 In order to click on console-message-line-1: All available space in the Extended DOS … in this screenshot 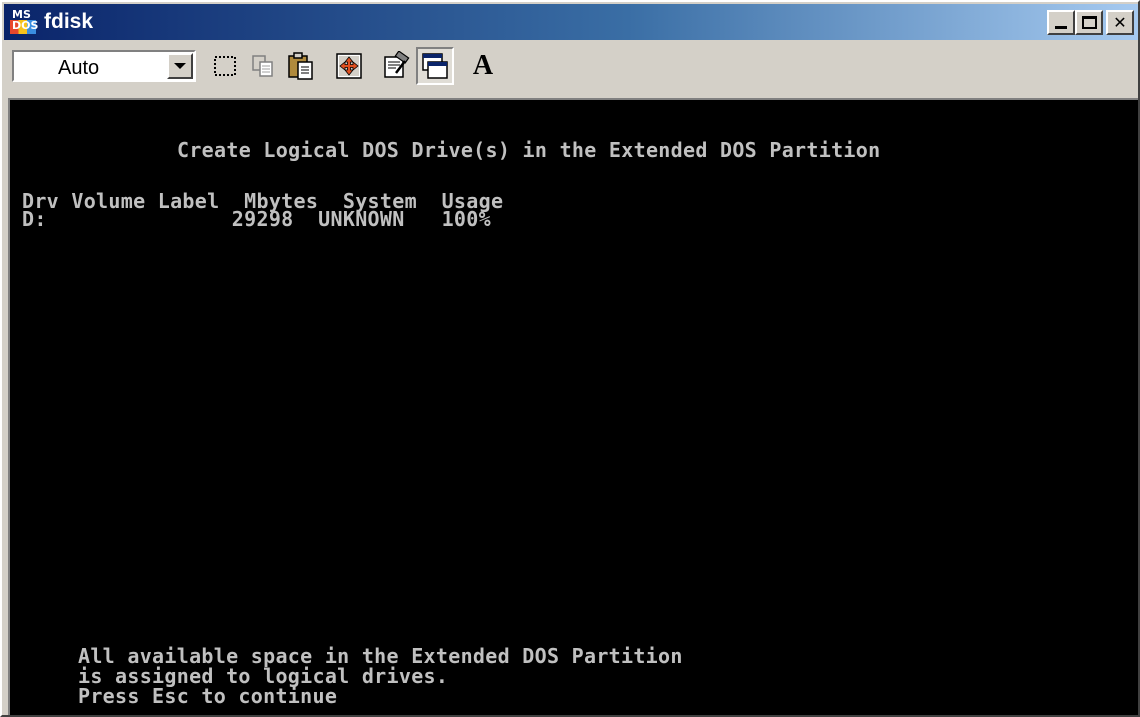, I will do `click(380, 656)`.